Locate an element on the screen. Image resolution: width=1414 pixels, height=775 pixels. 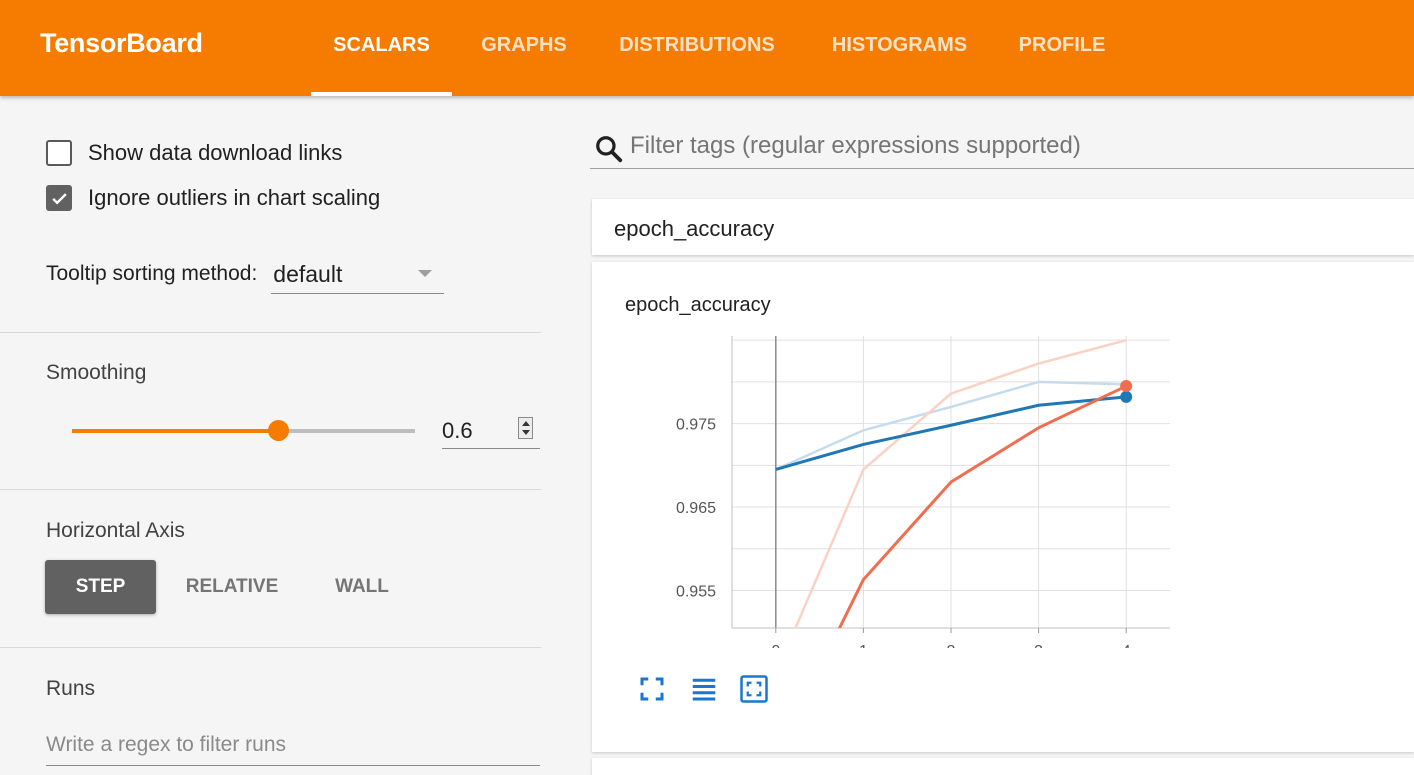
list-icon is located at coordinates (704, 689).